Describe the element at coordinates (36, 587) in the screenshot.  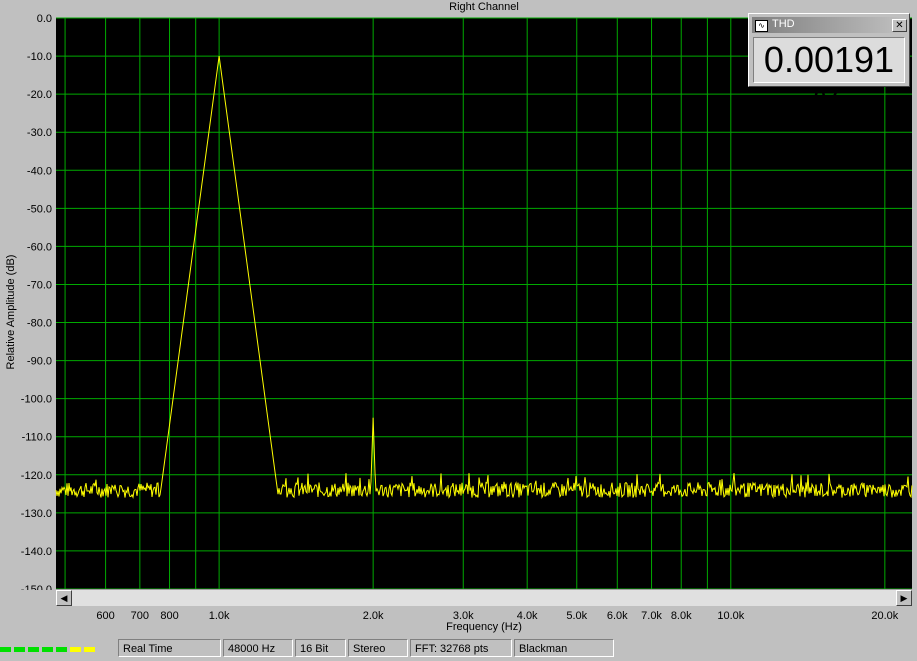
I see `y-tick-label: -150.0` at that location.